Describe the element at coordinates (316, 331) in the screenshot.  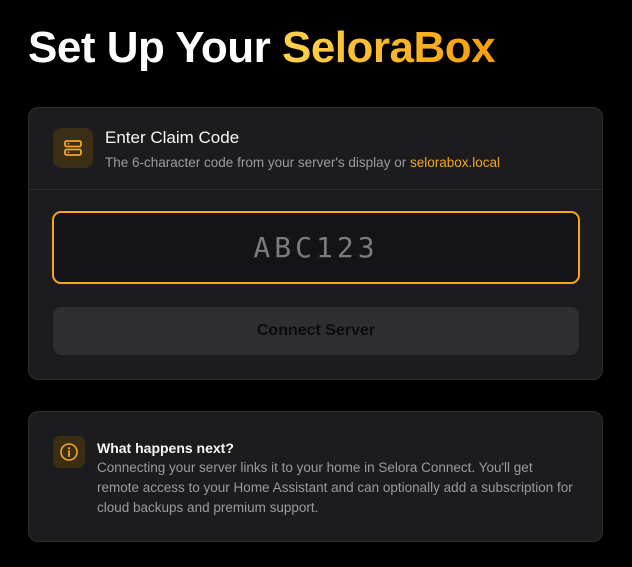
I see `connect-server-button: Connect Server` at that location.